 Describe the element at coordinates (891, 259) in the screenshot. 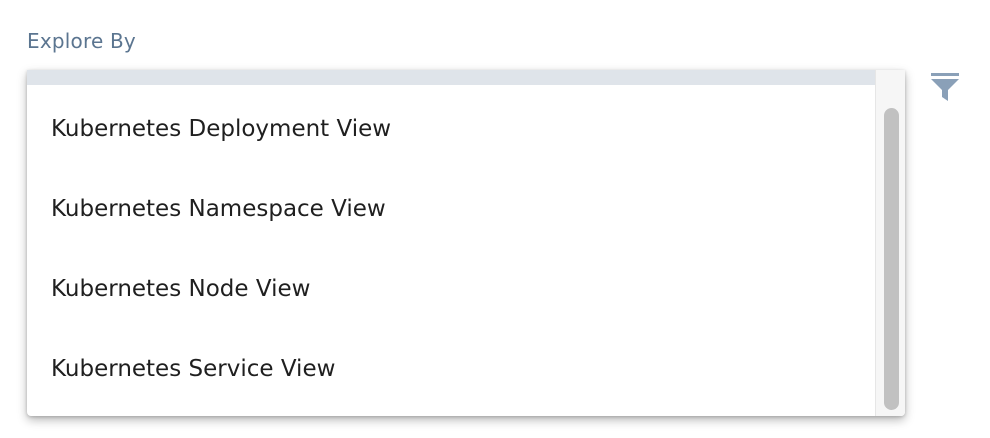

I see `dropdown-scrollbar-thumb` at that location.